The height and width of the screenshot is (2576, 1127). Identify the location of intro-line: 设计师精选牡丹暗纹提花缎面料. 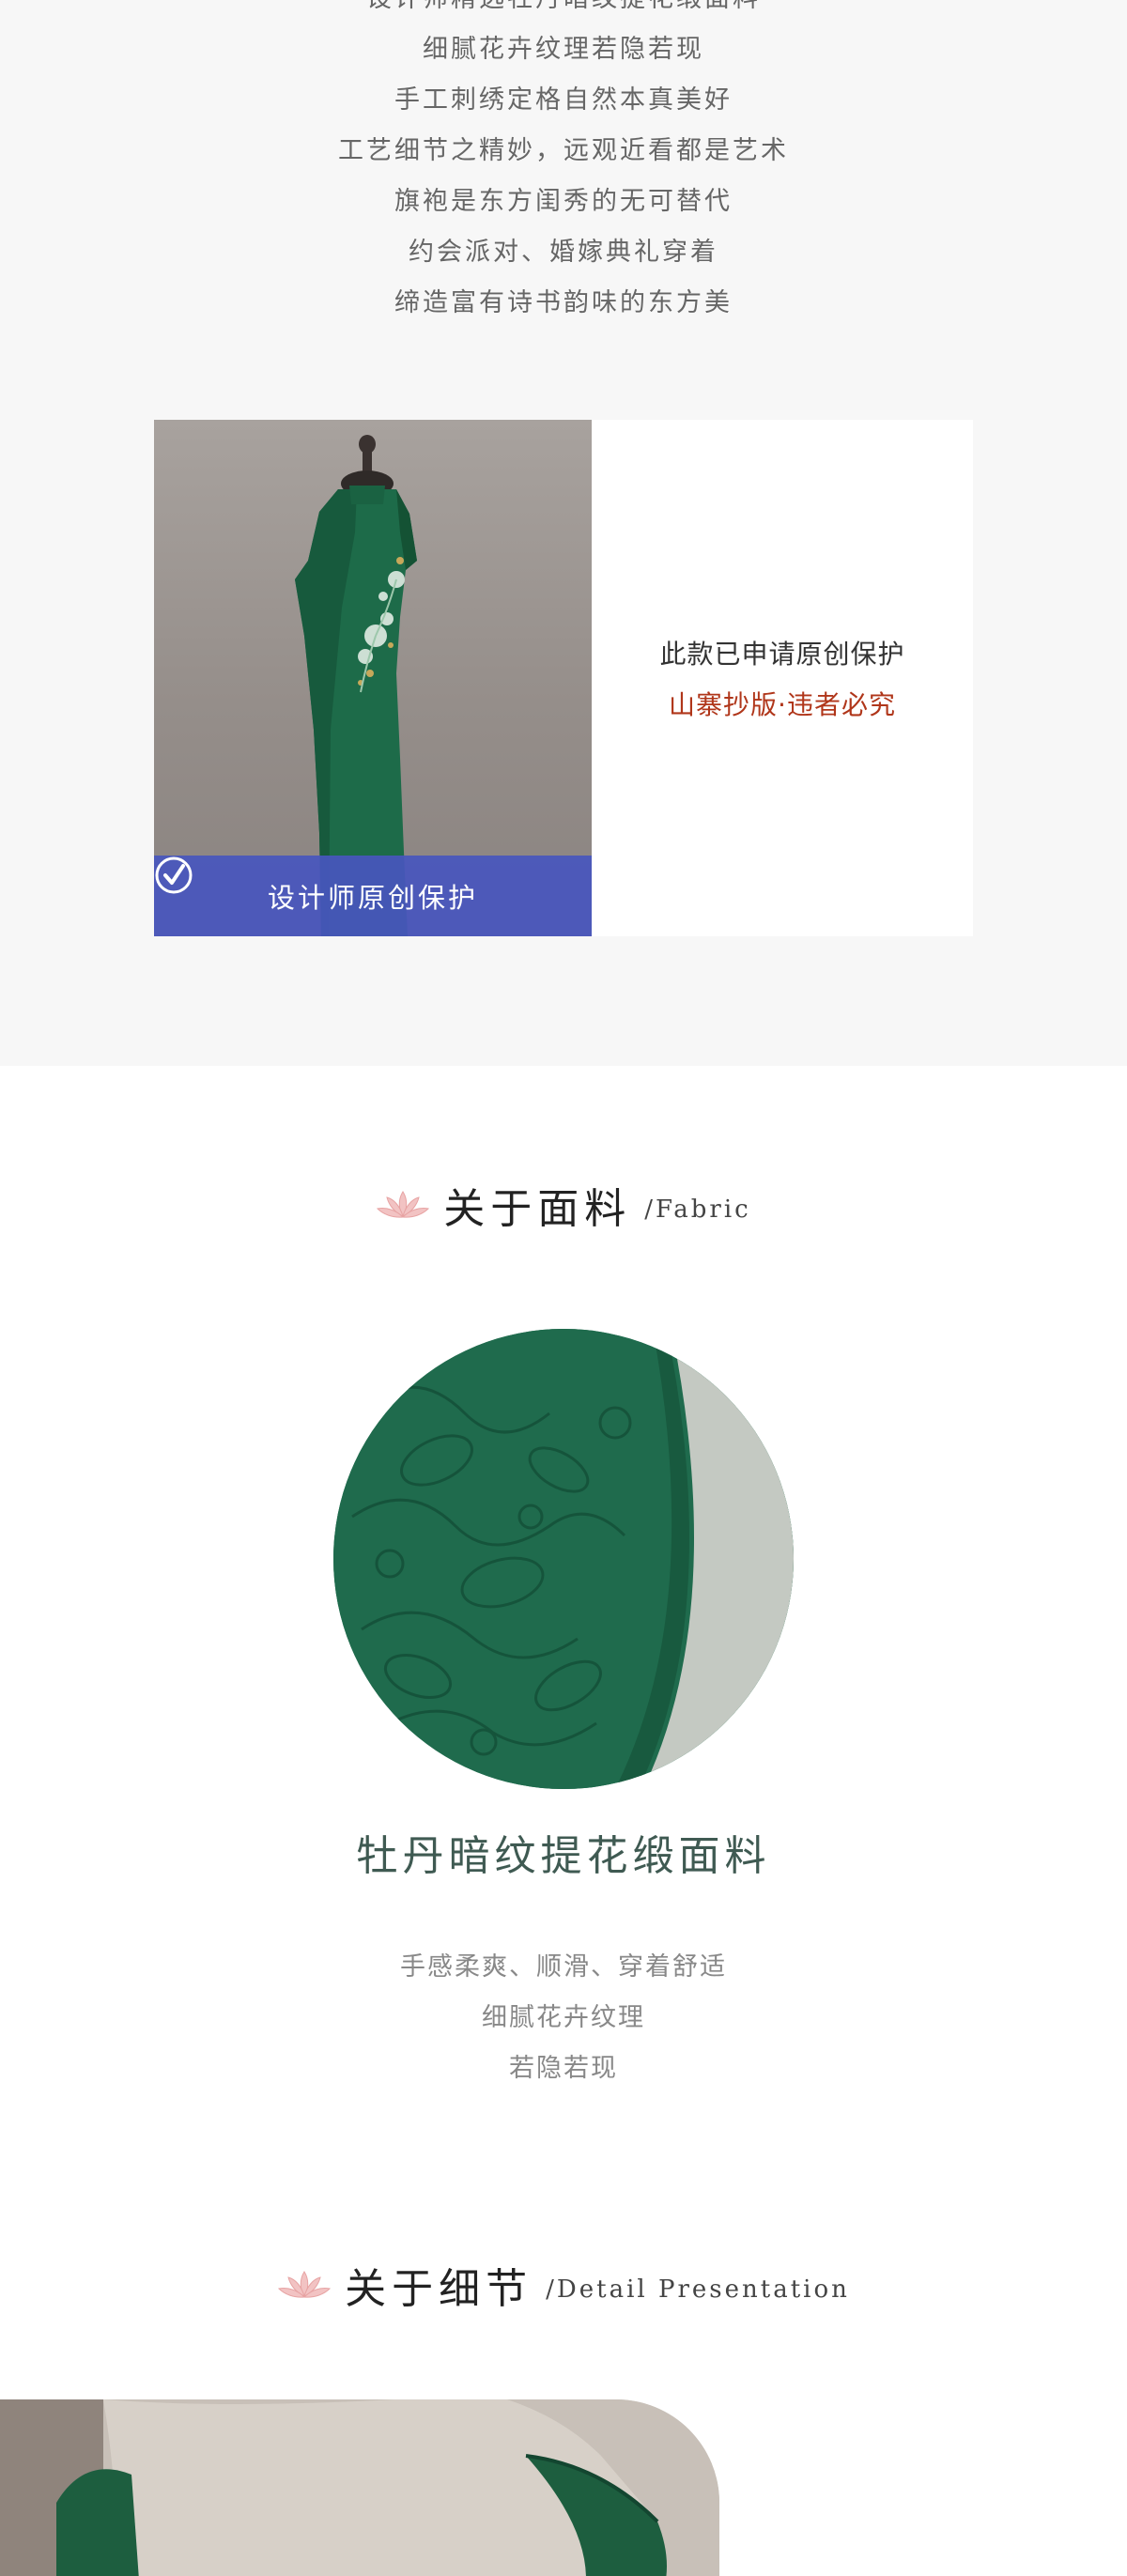
(563, 12).